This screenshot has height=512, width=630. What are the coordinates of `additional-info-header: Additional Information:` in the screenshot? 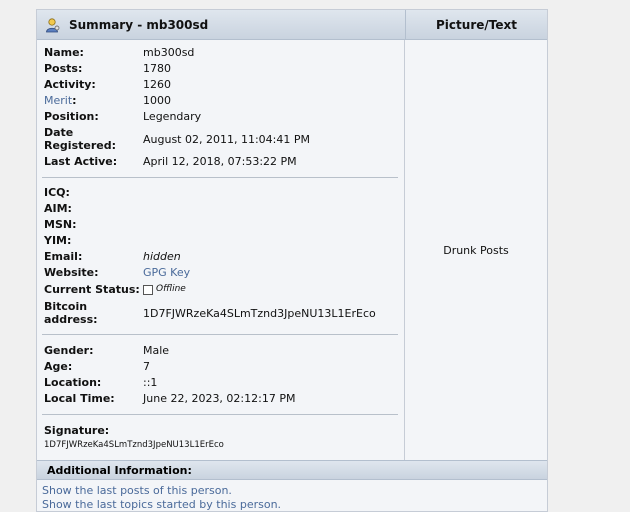 It's located at (292, 470).